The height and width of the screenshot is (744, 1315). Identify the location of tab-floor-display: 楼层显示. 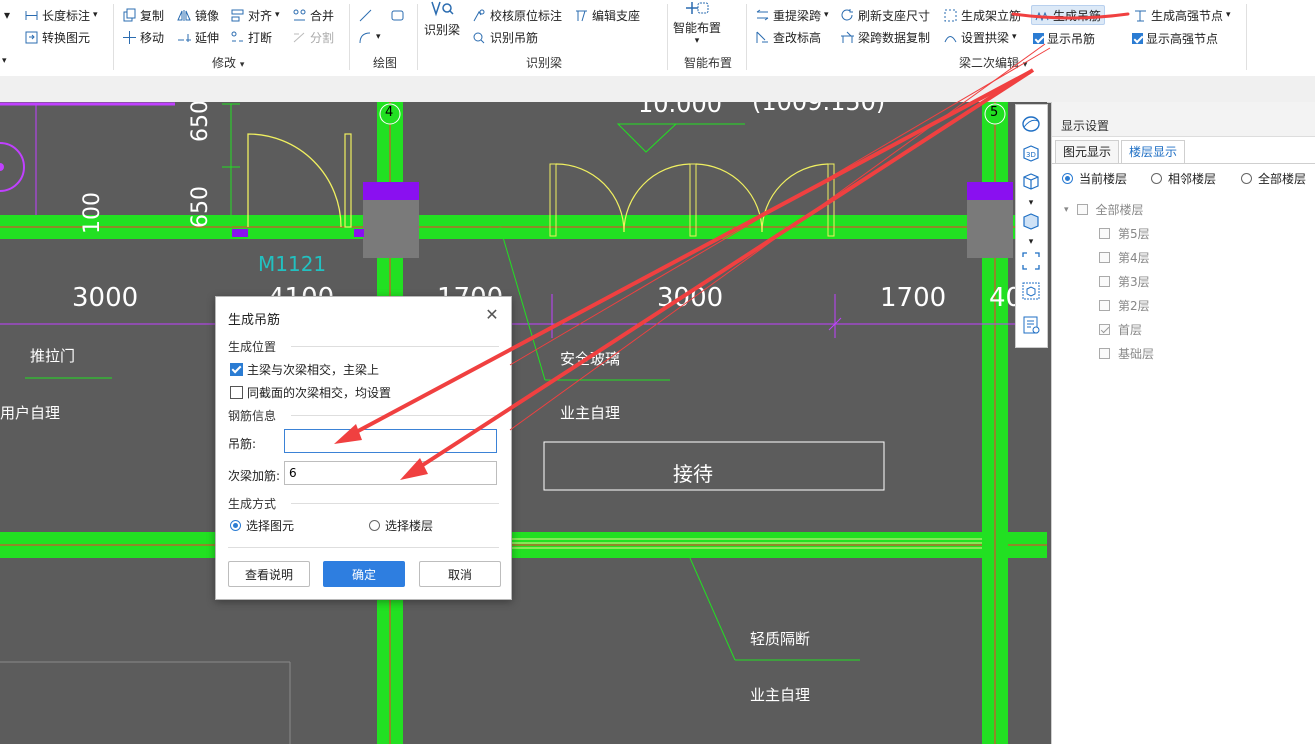
(1153, 152).